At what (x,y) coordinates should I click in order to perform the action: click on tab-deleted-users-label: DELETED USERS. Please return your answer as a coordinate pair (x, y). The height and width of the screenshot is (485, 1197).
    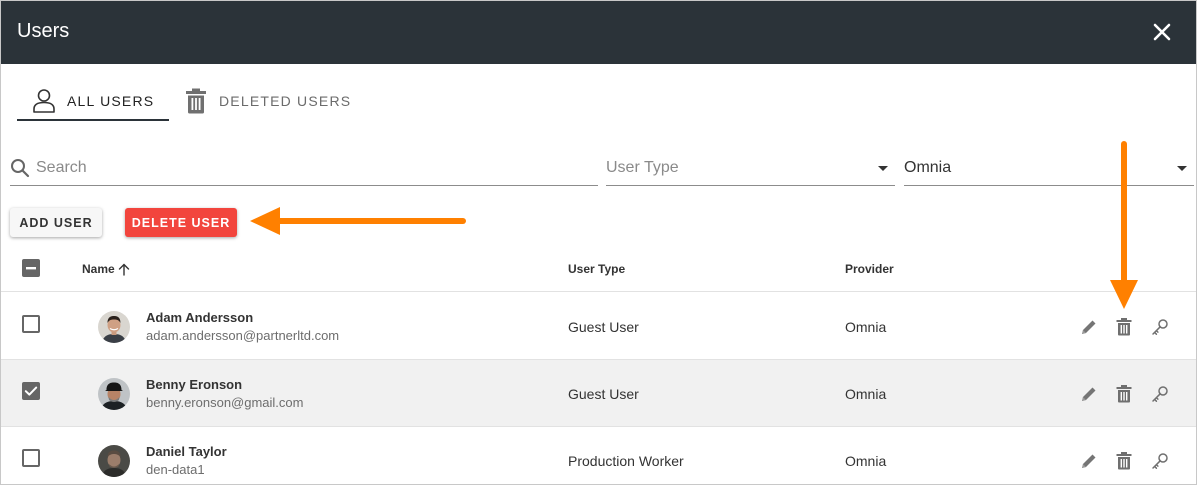
    Looking at the image, I should click on (285, 101).